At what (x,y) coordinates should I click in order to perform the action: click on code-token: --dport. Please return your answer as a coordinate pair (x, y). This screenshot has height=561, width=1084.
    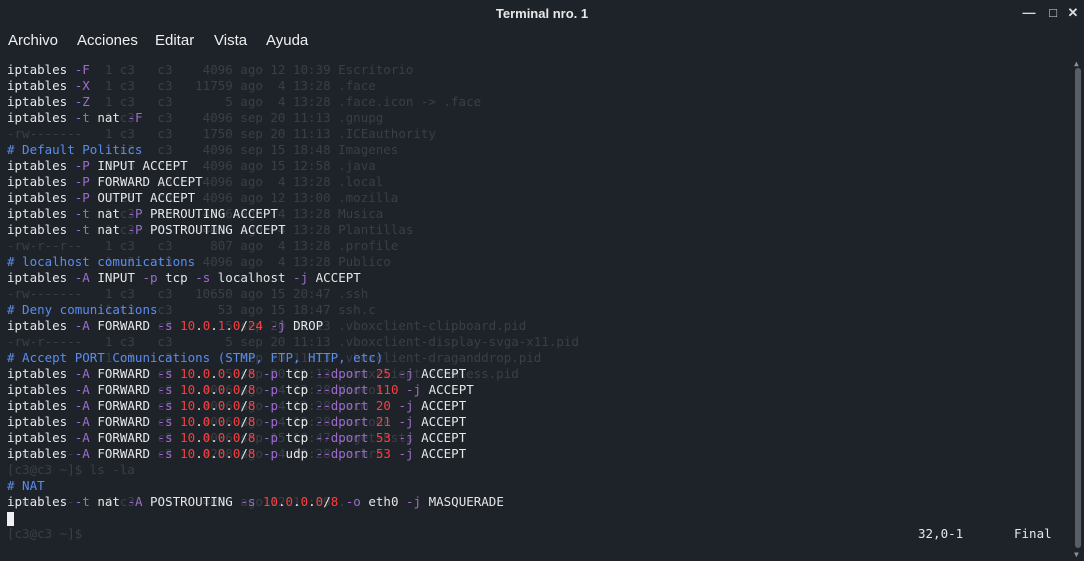
    Looking at the image, I should click on (342, 389).